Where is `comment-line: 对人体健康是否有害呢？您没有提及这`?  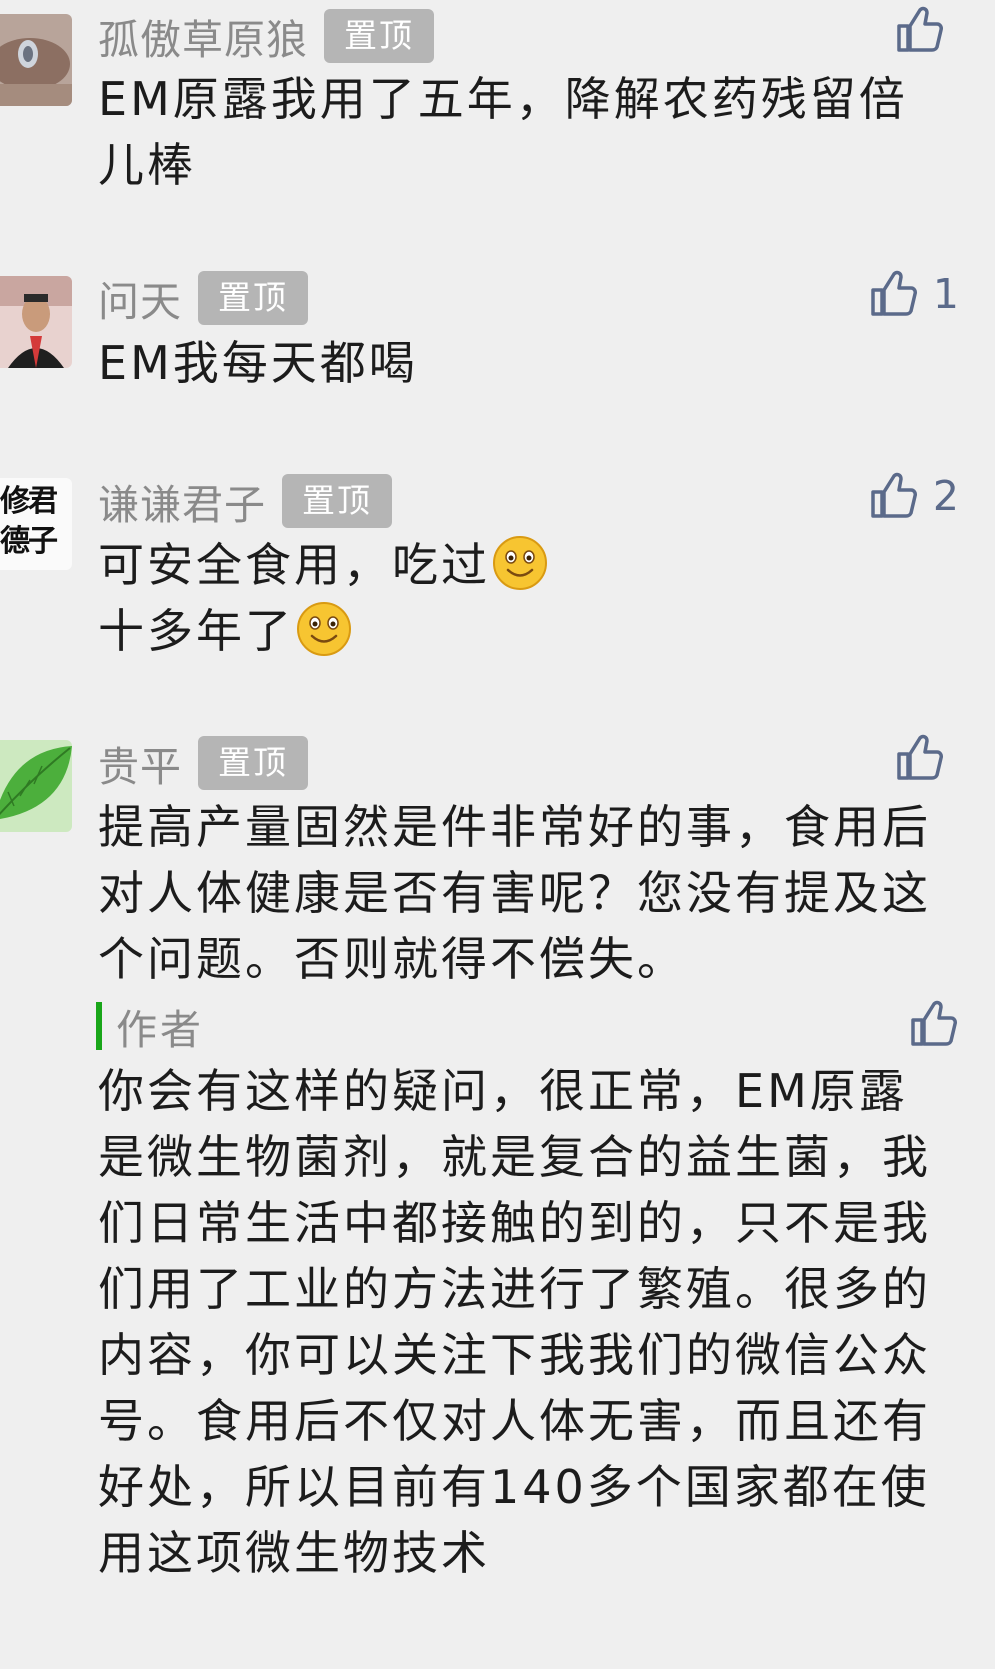 comment-line: 对人体健康是否有害呢？您没有提及这 is located at coordinates (514, 893).